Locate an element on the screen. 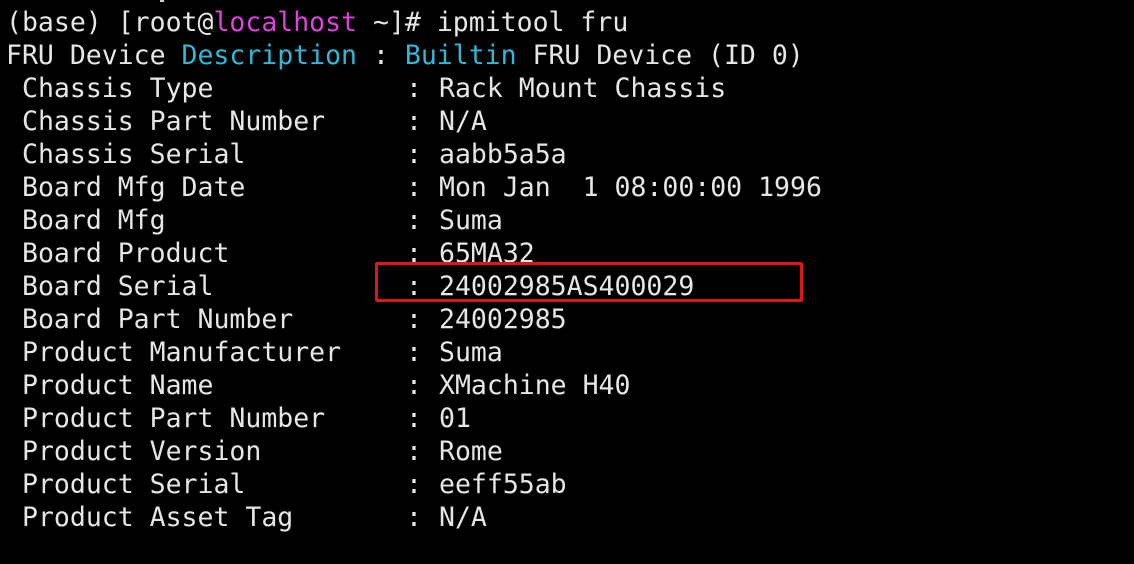  fru-field-row: Chassis Type : Rack Mount Chassis is located at coordinates (567, 88).